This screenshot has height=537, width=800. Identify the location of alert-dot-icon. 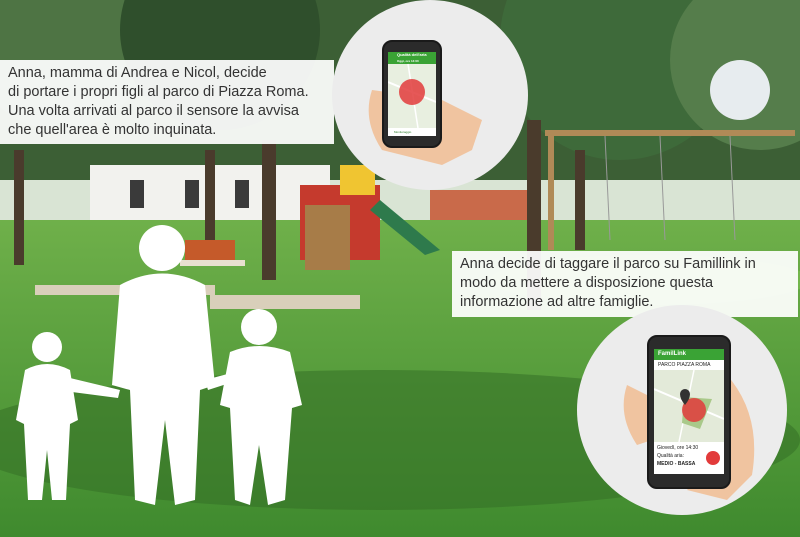
(713, 458).